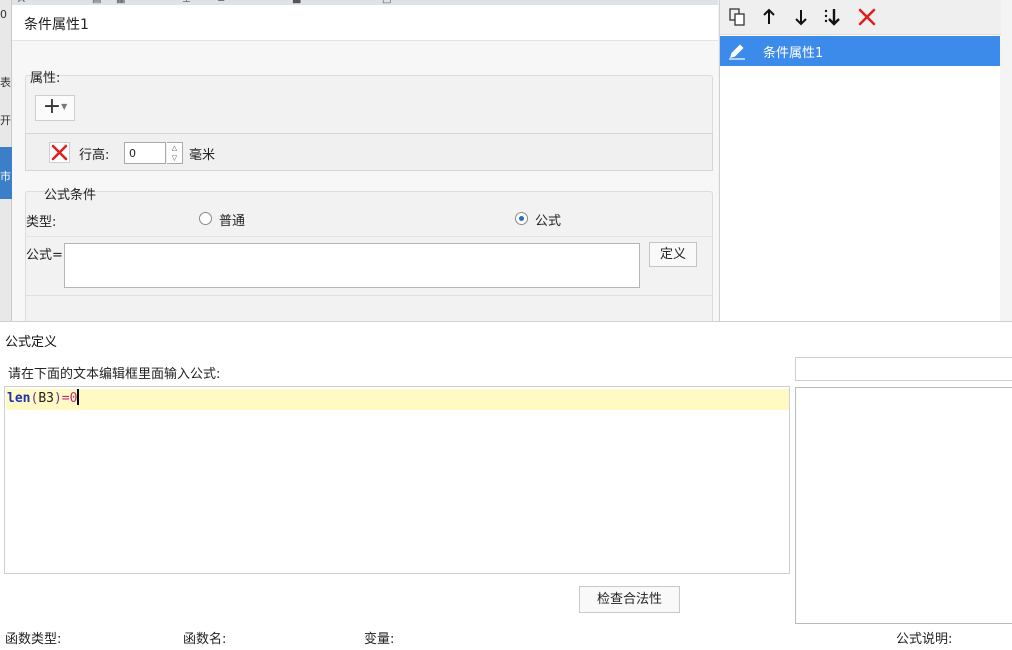 The image size is (1012, 650). I want to click on formula-condition-label: 公式条件, so click(70, 195).